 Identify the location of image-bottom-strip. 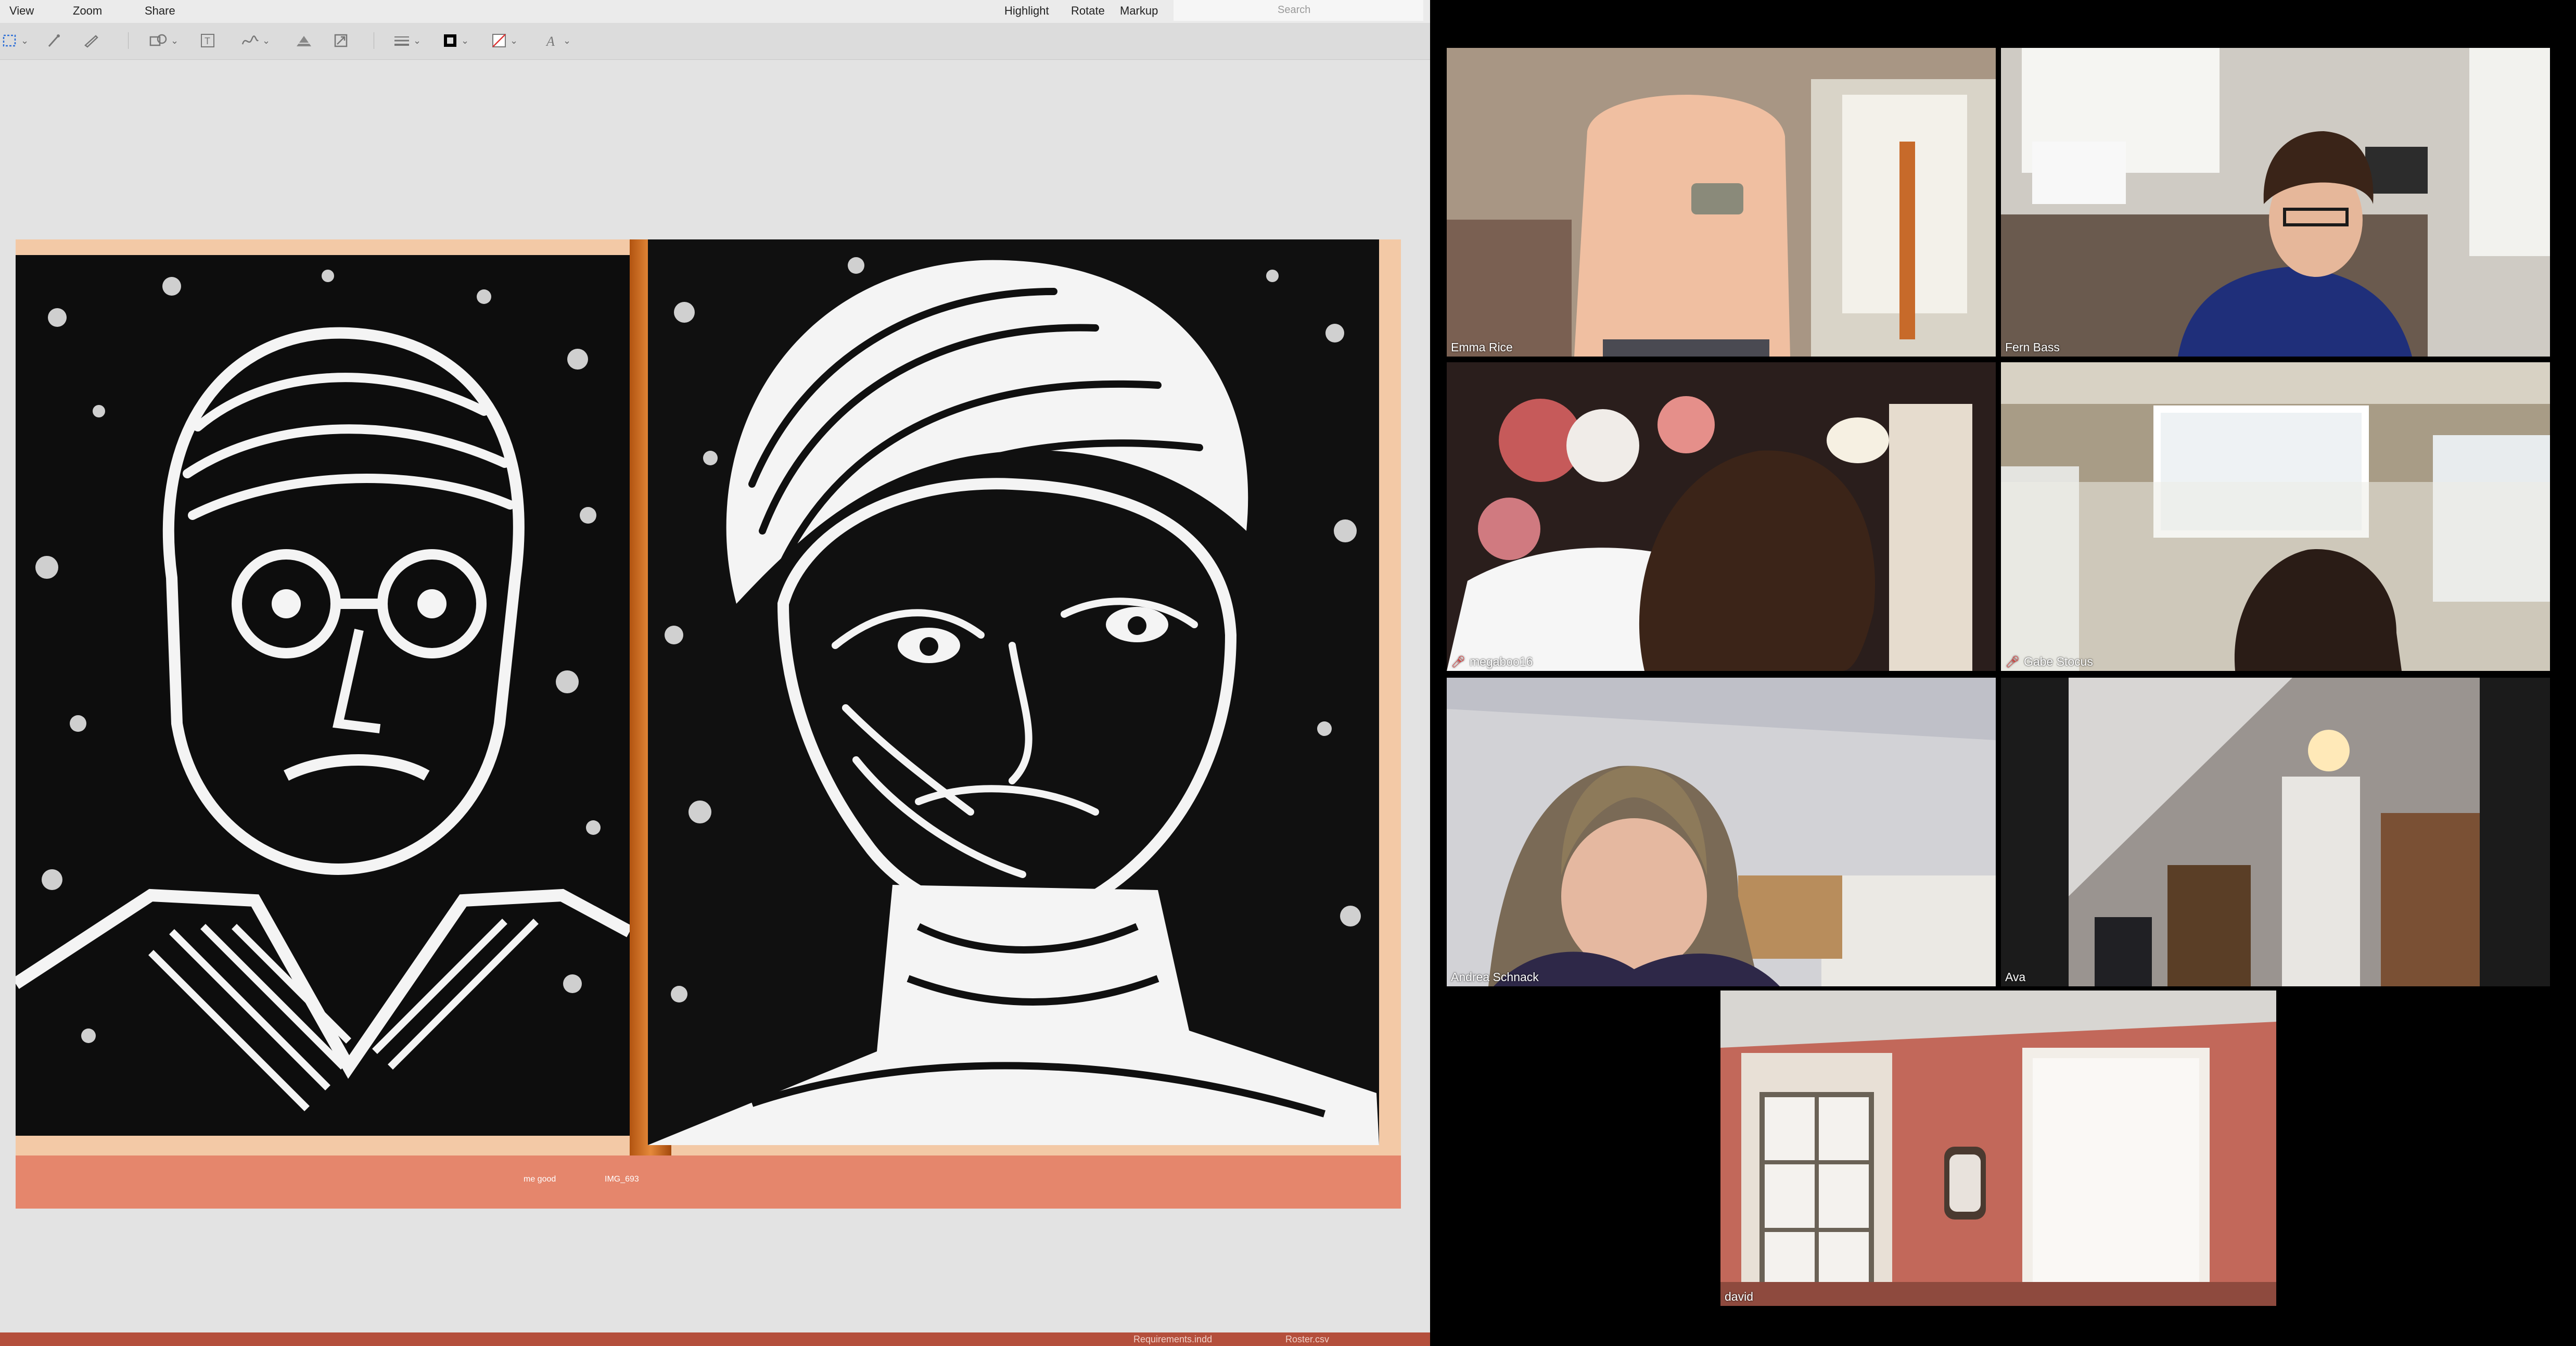
(708, 1182).